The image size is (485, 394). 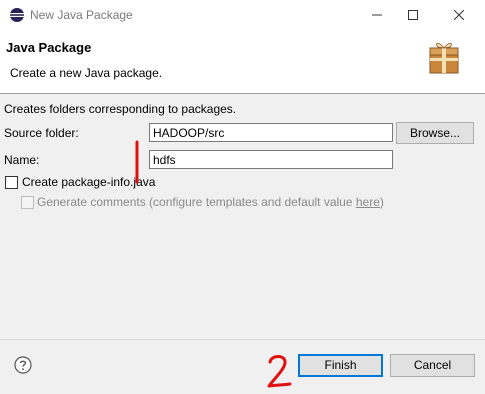 I want to click on cancel-button: Cancel, so click(x=432, y=365).